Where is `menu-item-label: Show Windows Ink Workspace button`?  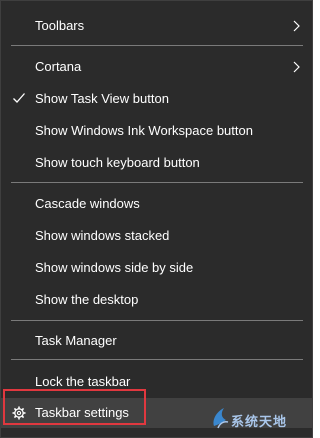 menu-item-label: Show Windows Ink Workspace button is located at coordinates (144, 130).